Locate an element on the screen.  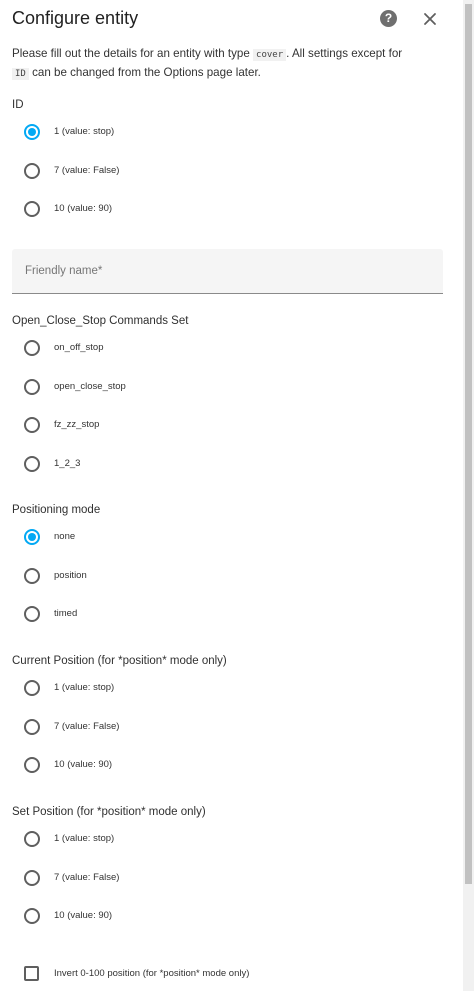
set-position-option: 7 (value: False) is located at coordinates (224, 879).